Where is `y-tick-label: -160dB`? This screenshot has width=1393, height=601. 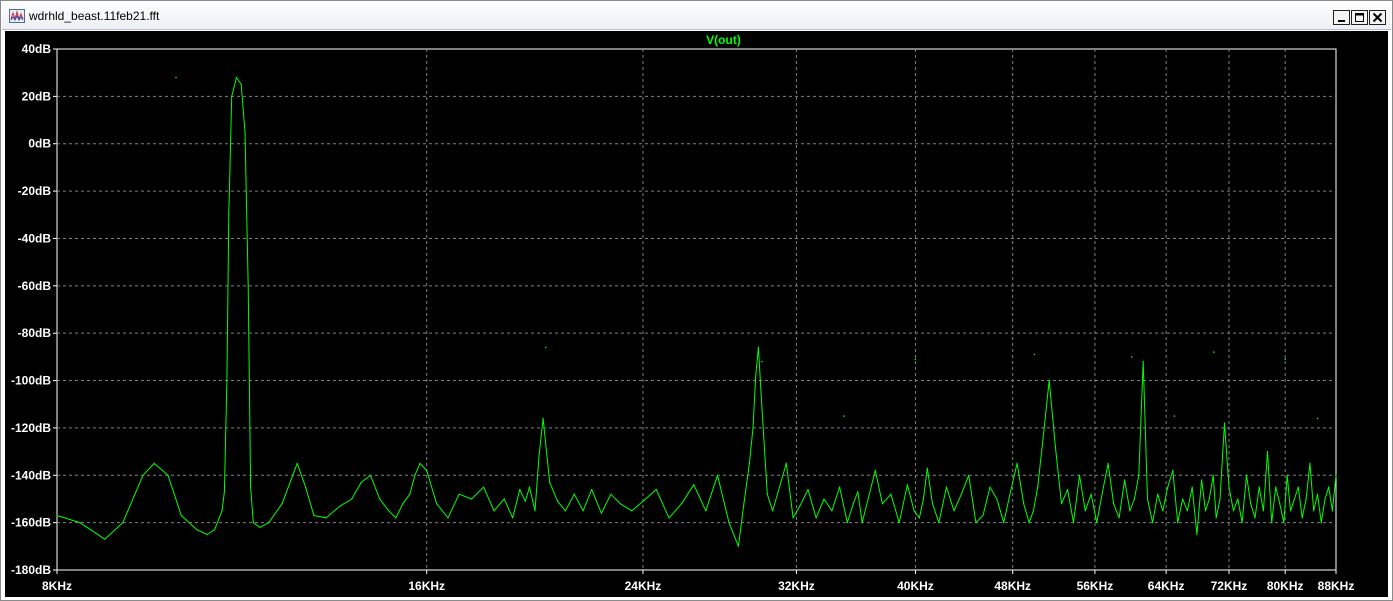
y-tick-label: -160dB is located at coordinates (31, 523).